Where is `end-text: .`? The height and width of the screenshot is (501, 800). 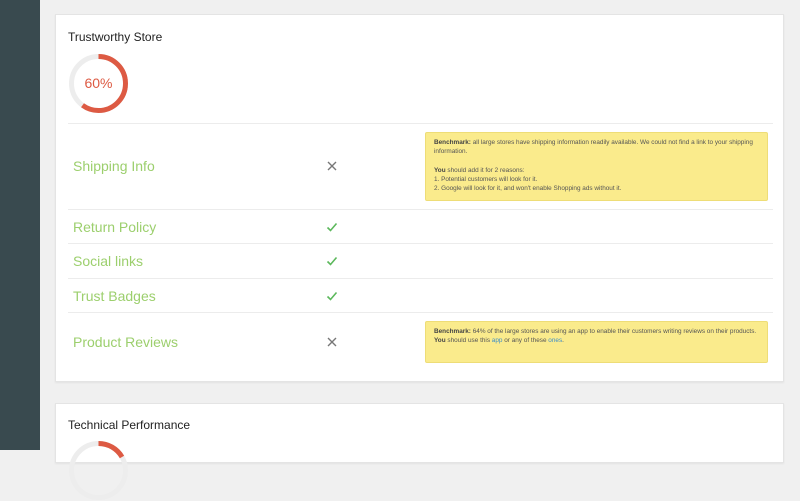
end-text: . is located at coordinates (563, 341).